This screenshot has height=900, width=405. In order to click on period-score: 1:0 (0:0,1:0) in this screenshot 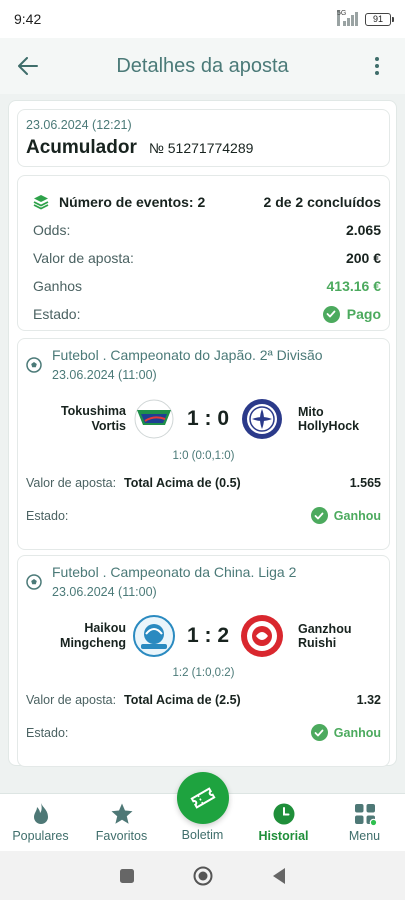, I will do `click(203, 456)`.